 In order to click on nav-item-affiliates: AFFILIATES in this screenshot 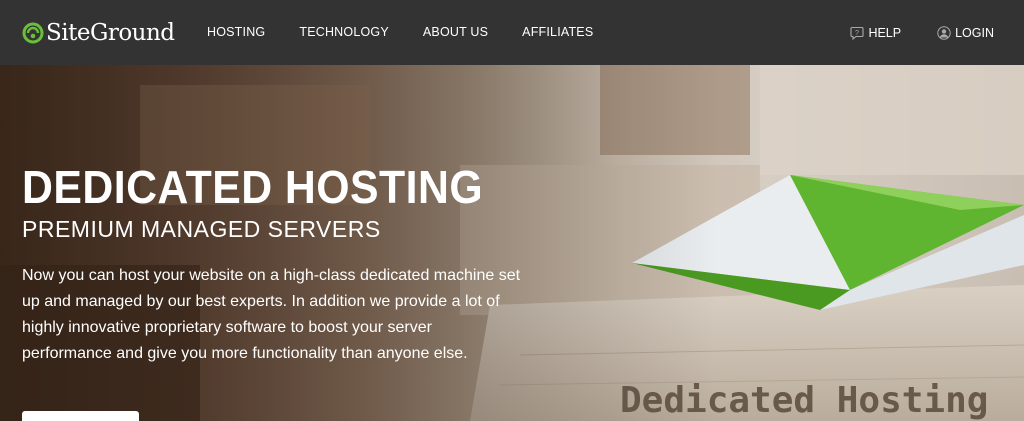, I will do `click(557, 32)`.